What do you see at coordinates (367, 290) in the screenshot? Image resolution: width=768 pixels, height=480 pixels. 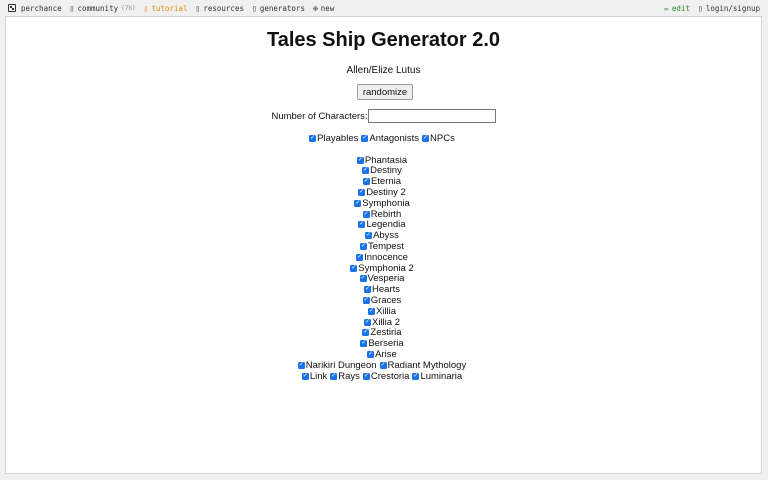 I see `checkbox-hearts: ✓` at bounding box center [367, 290].